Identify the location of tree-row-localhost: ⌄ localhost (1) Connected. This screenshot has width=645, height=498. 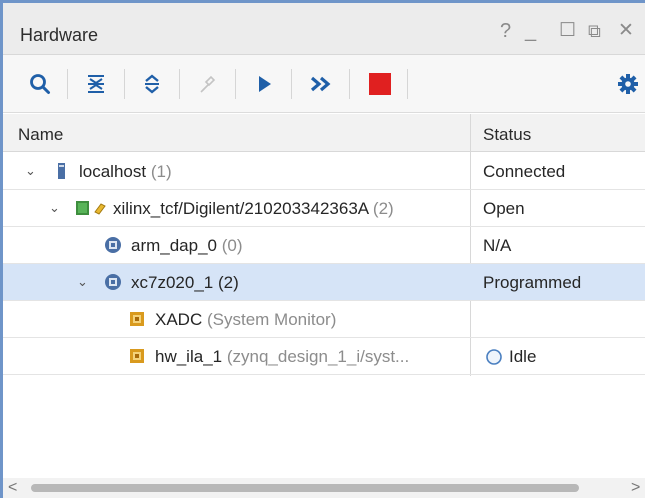
(324, 171).